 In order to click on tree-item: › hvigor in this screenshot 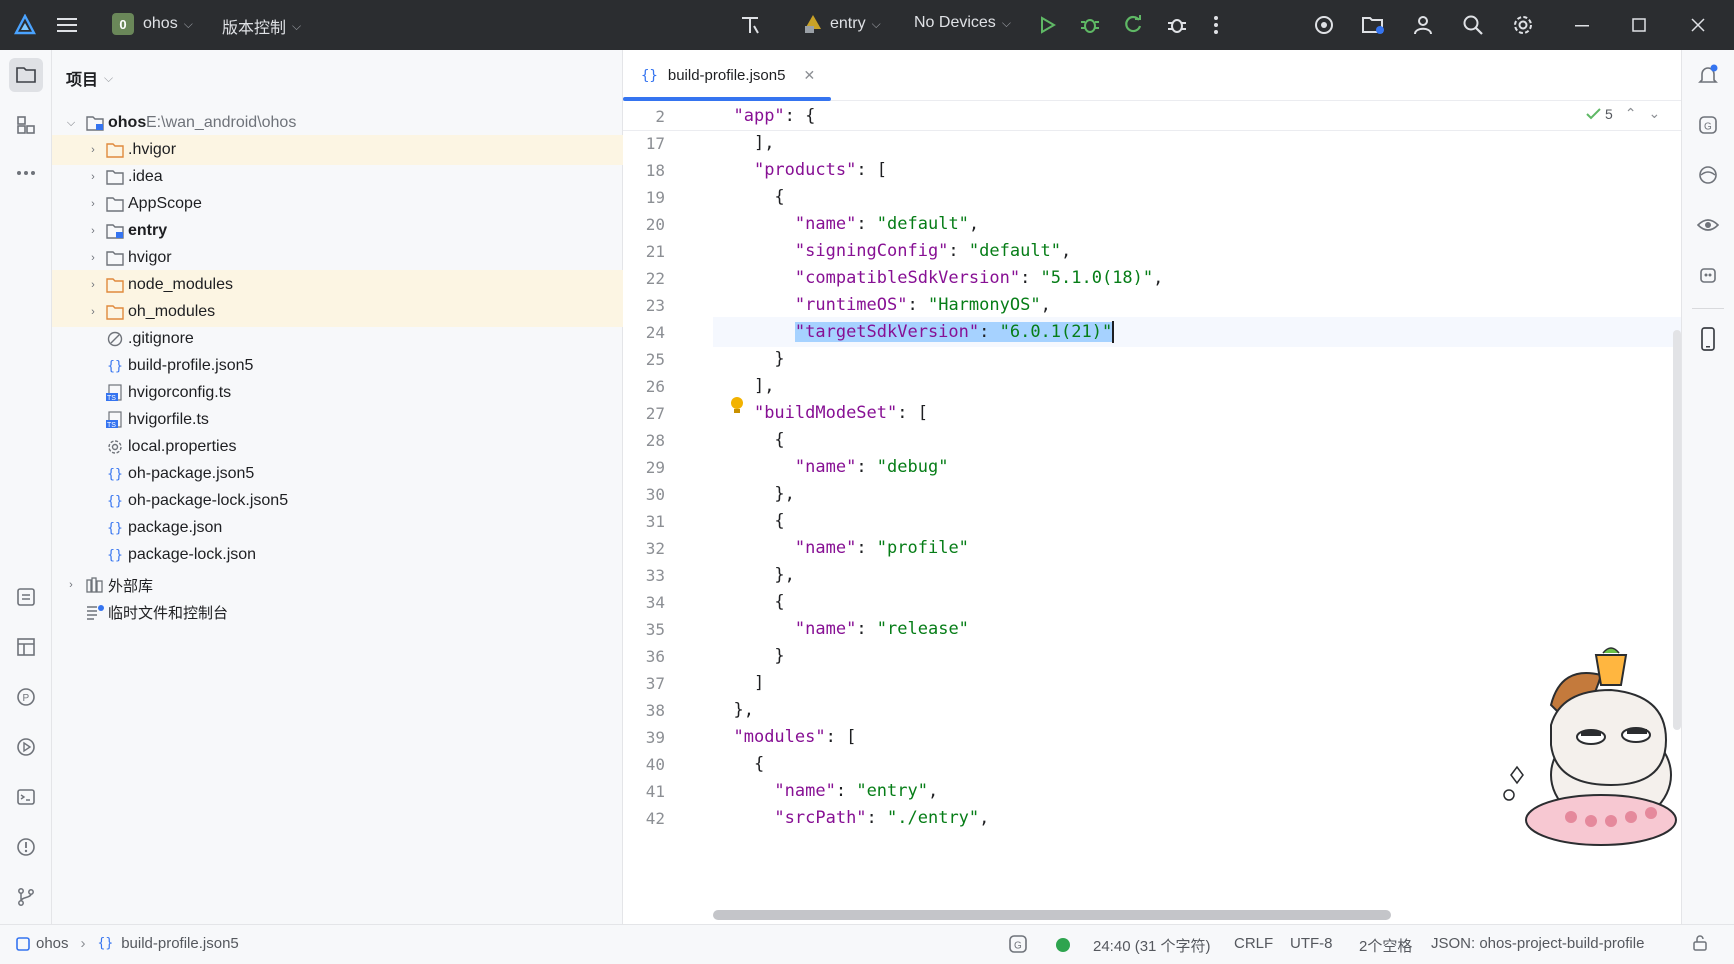, I will do `click(337, 258)`.